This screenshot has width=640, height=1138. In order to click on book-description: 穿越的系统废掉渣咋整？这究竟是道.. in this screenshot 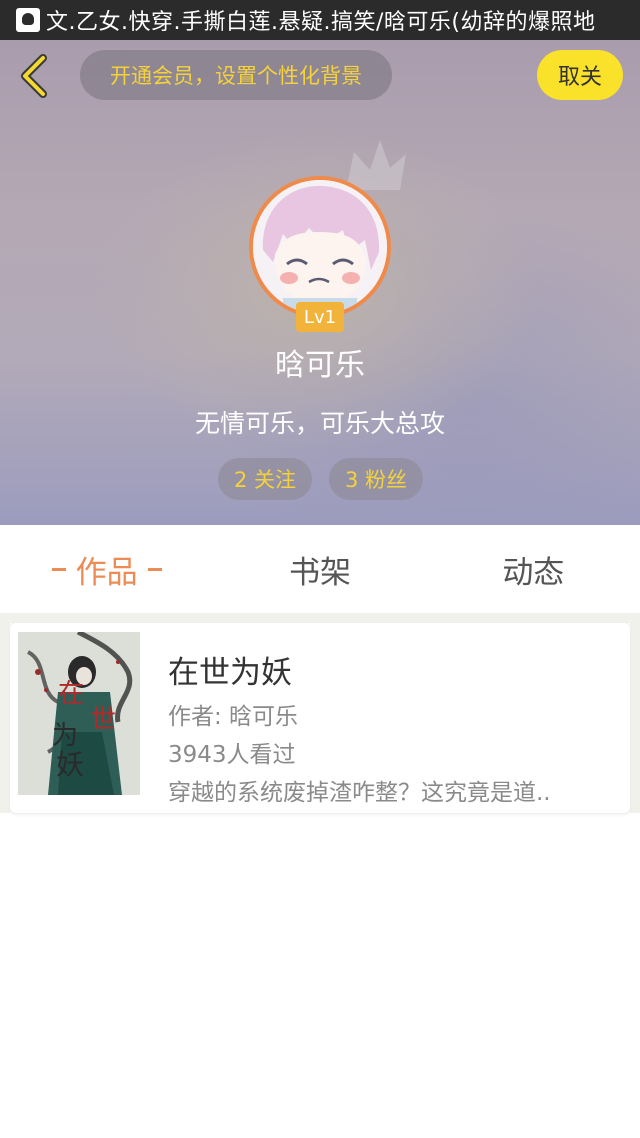, I will do `click(359, 793)`.